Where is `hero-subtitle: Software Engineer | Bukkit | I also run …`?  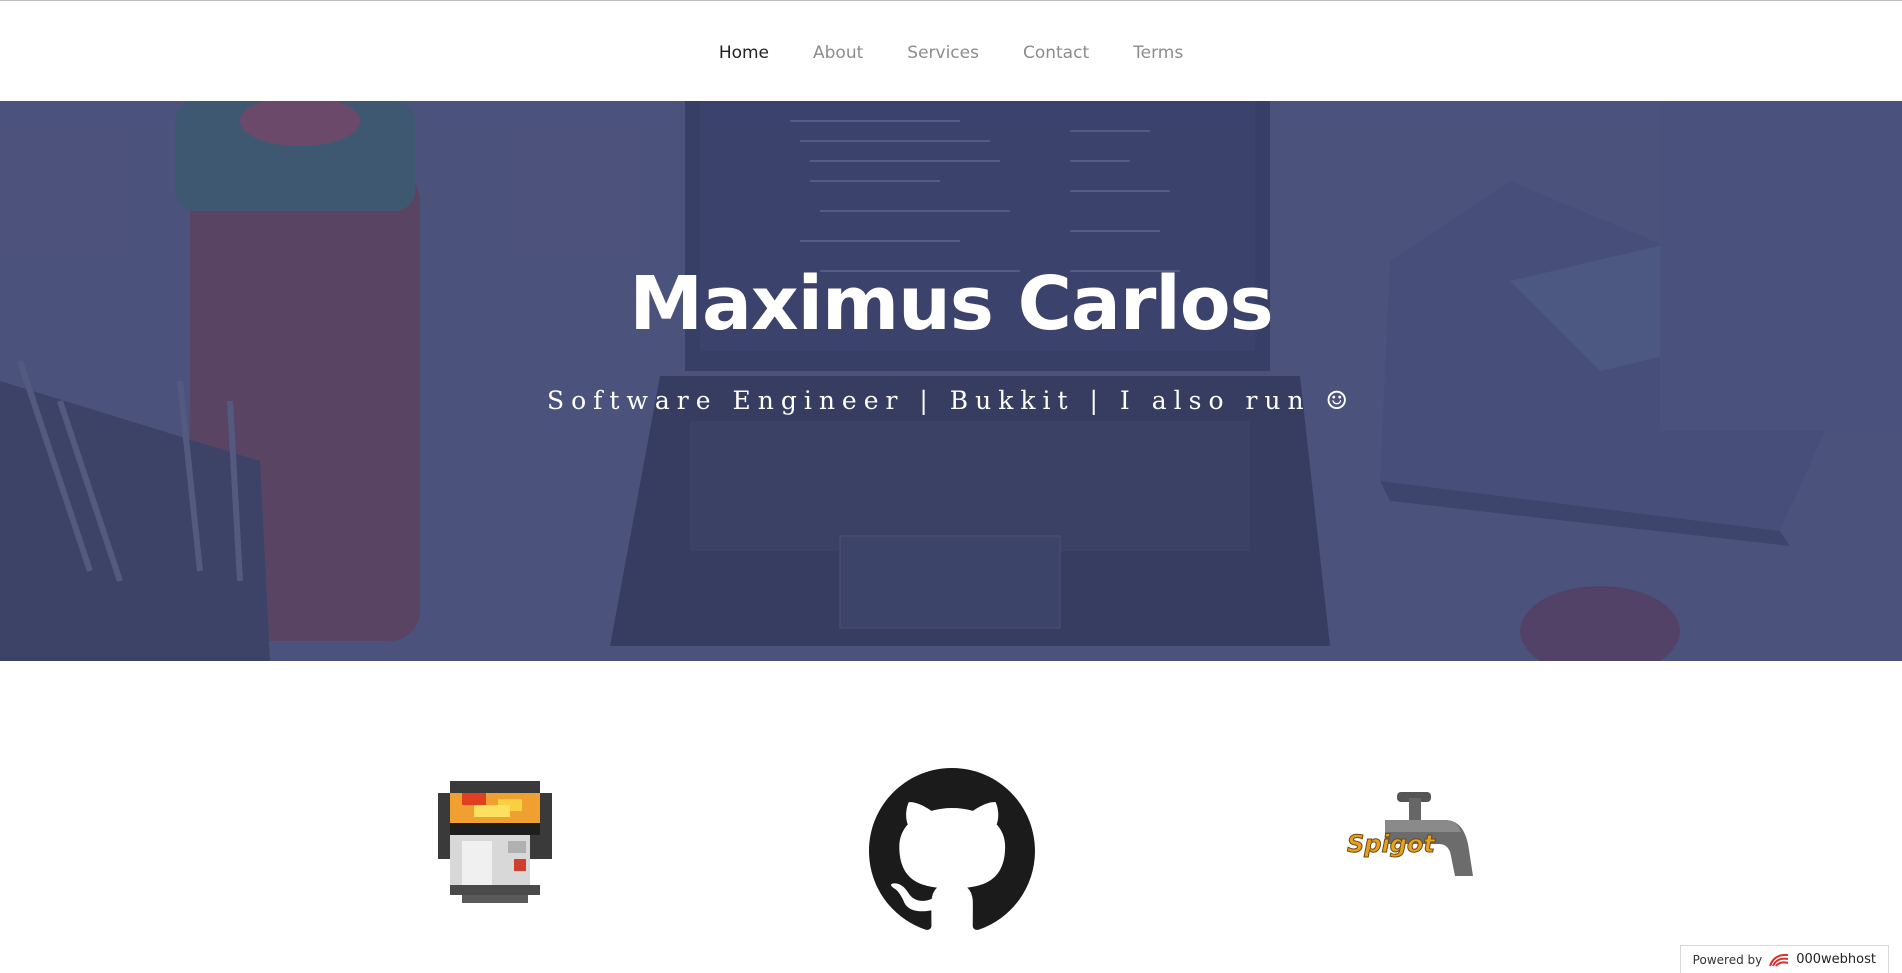
hero-subtitle: Software Engineer | Bukkit | I also run … is located at coordinates (951, 400).